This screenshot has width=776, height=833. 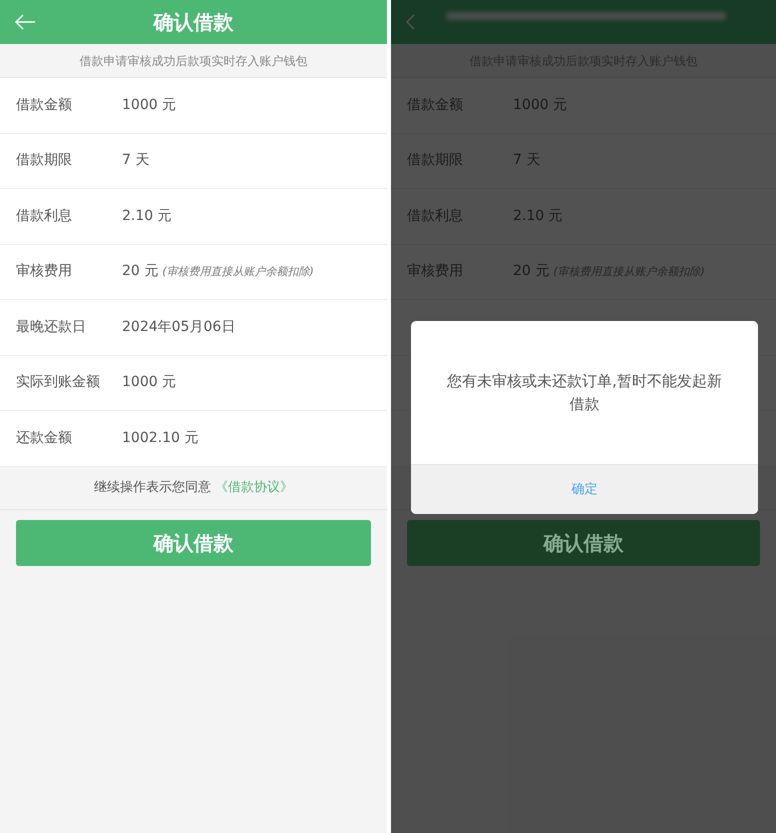 I want to click on dialog-message: 您有未审核或未还款订单,暂时不能发起新借款, so click(x=584, y=392).